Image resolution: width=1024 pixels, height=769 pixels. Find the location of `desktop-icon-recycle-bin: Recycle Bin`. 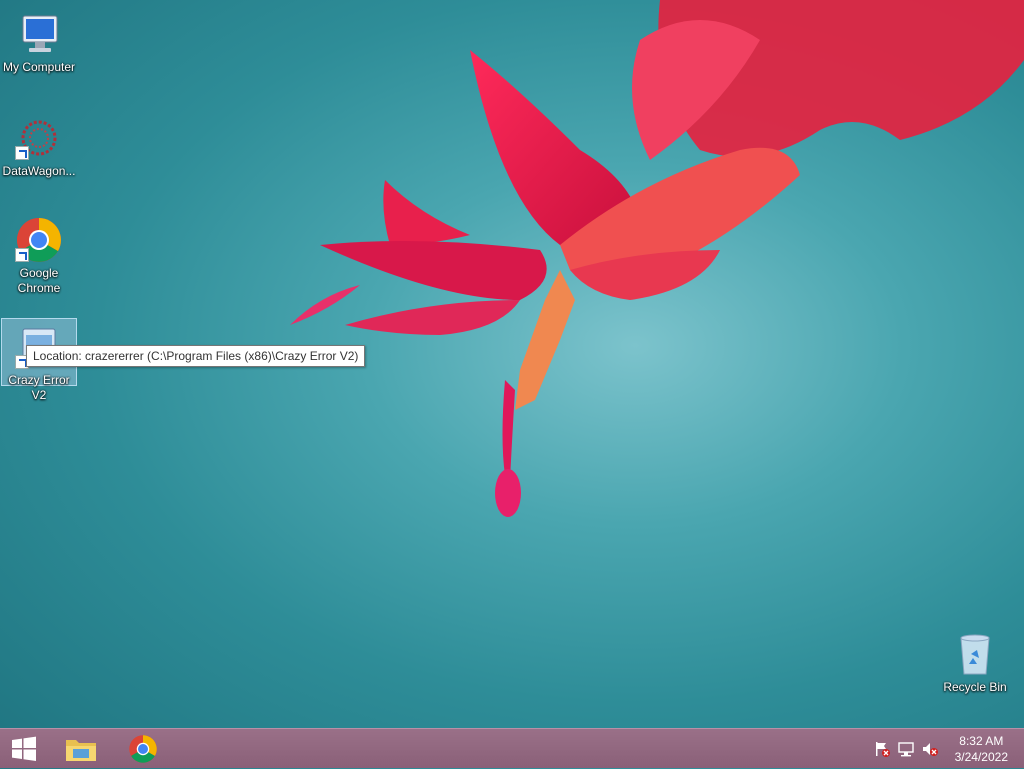

desktop-icon-recycle-bin: Recycle Bin is located at coordinates (975, 660).